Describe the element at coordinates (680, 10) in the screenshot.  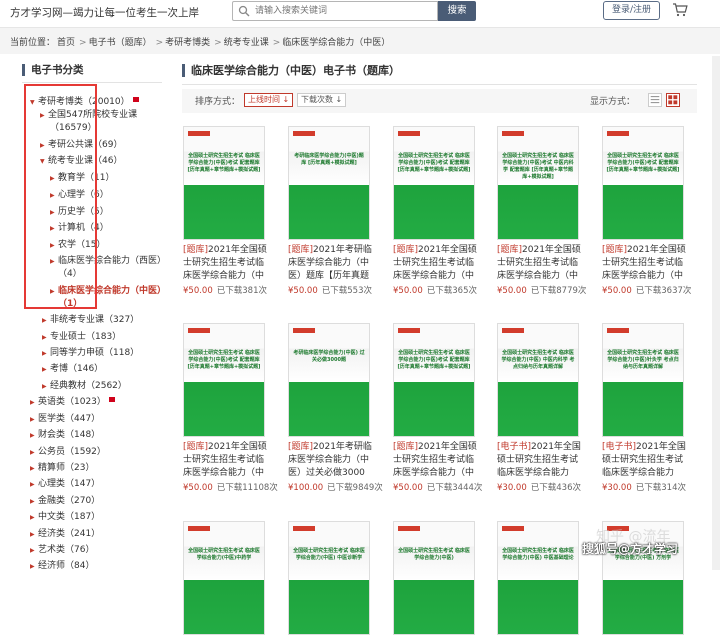
I see `cart-icon` at that location.